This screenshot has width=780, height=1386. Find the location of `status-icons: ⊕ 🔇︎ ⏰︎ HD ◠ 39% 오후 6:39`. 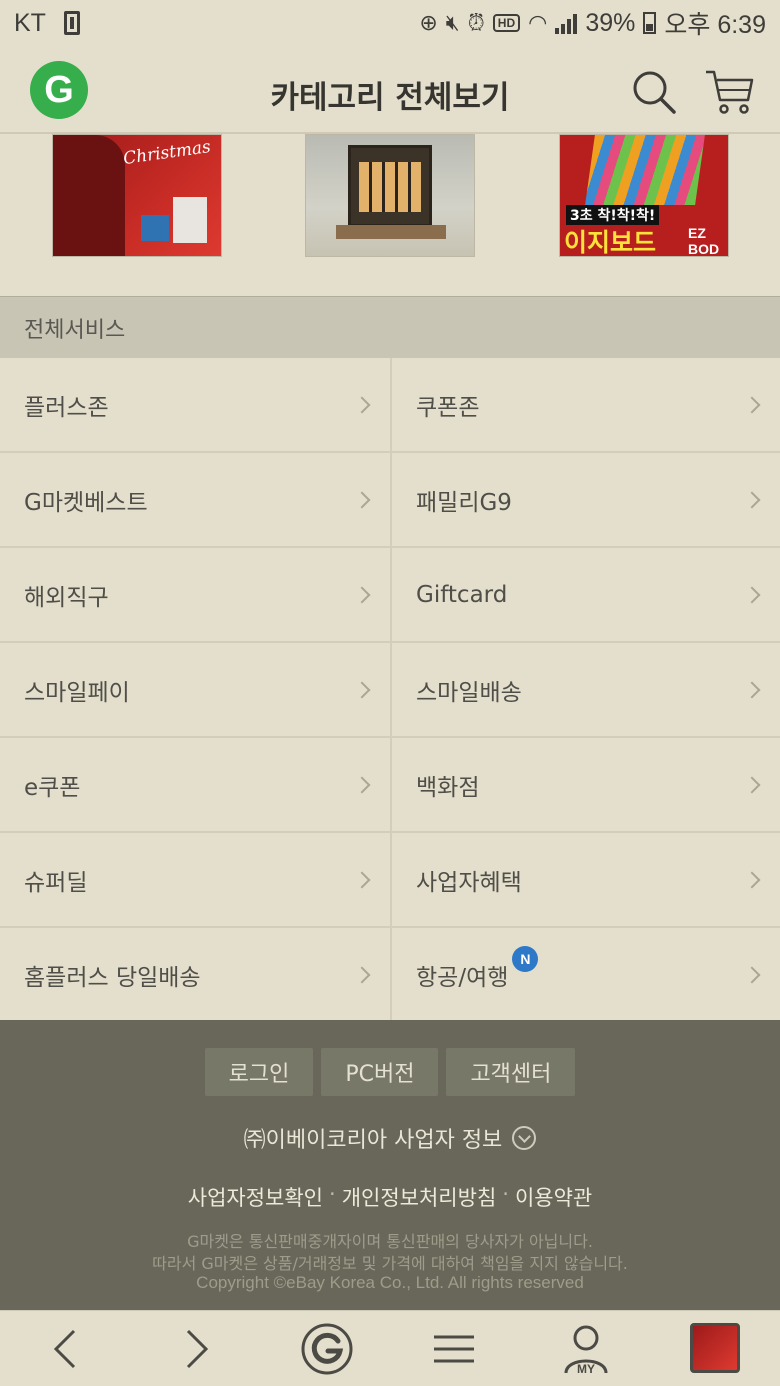

status-icons: ⊕ 🔇︎ ⏰︎ HD ◠ 39% 오후 6:39 is located at coordinates (592, 23).